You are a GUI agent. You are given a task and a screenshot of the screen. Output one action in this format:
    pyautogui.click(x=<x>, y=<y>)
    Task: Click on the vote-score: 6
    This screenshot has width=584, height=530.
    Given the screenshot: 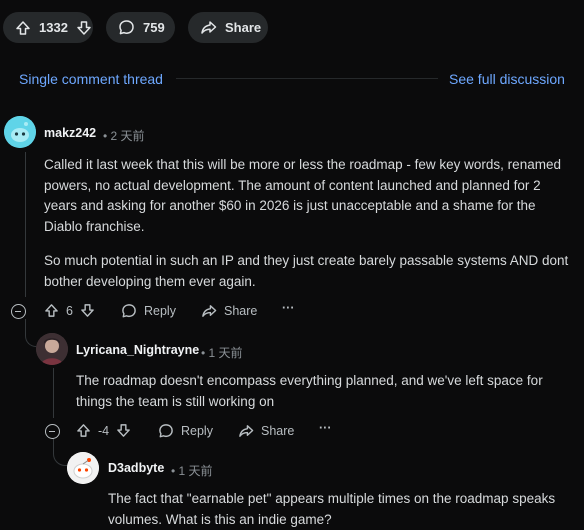 What is the action you would take?
    pyautogui.click(x=69, y=310)
    